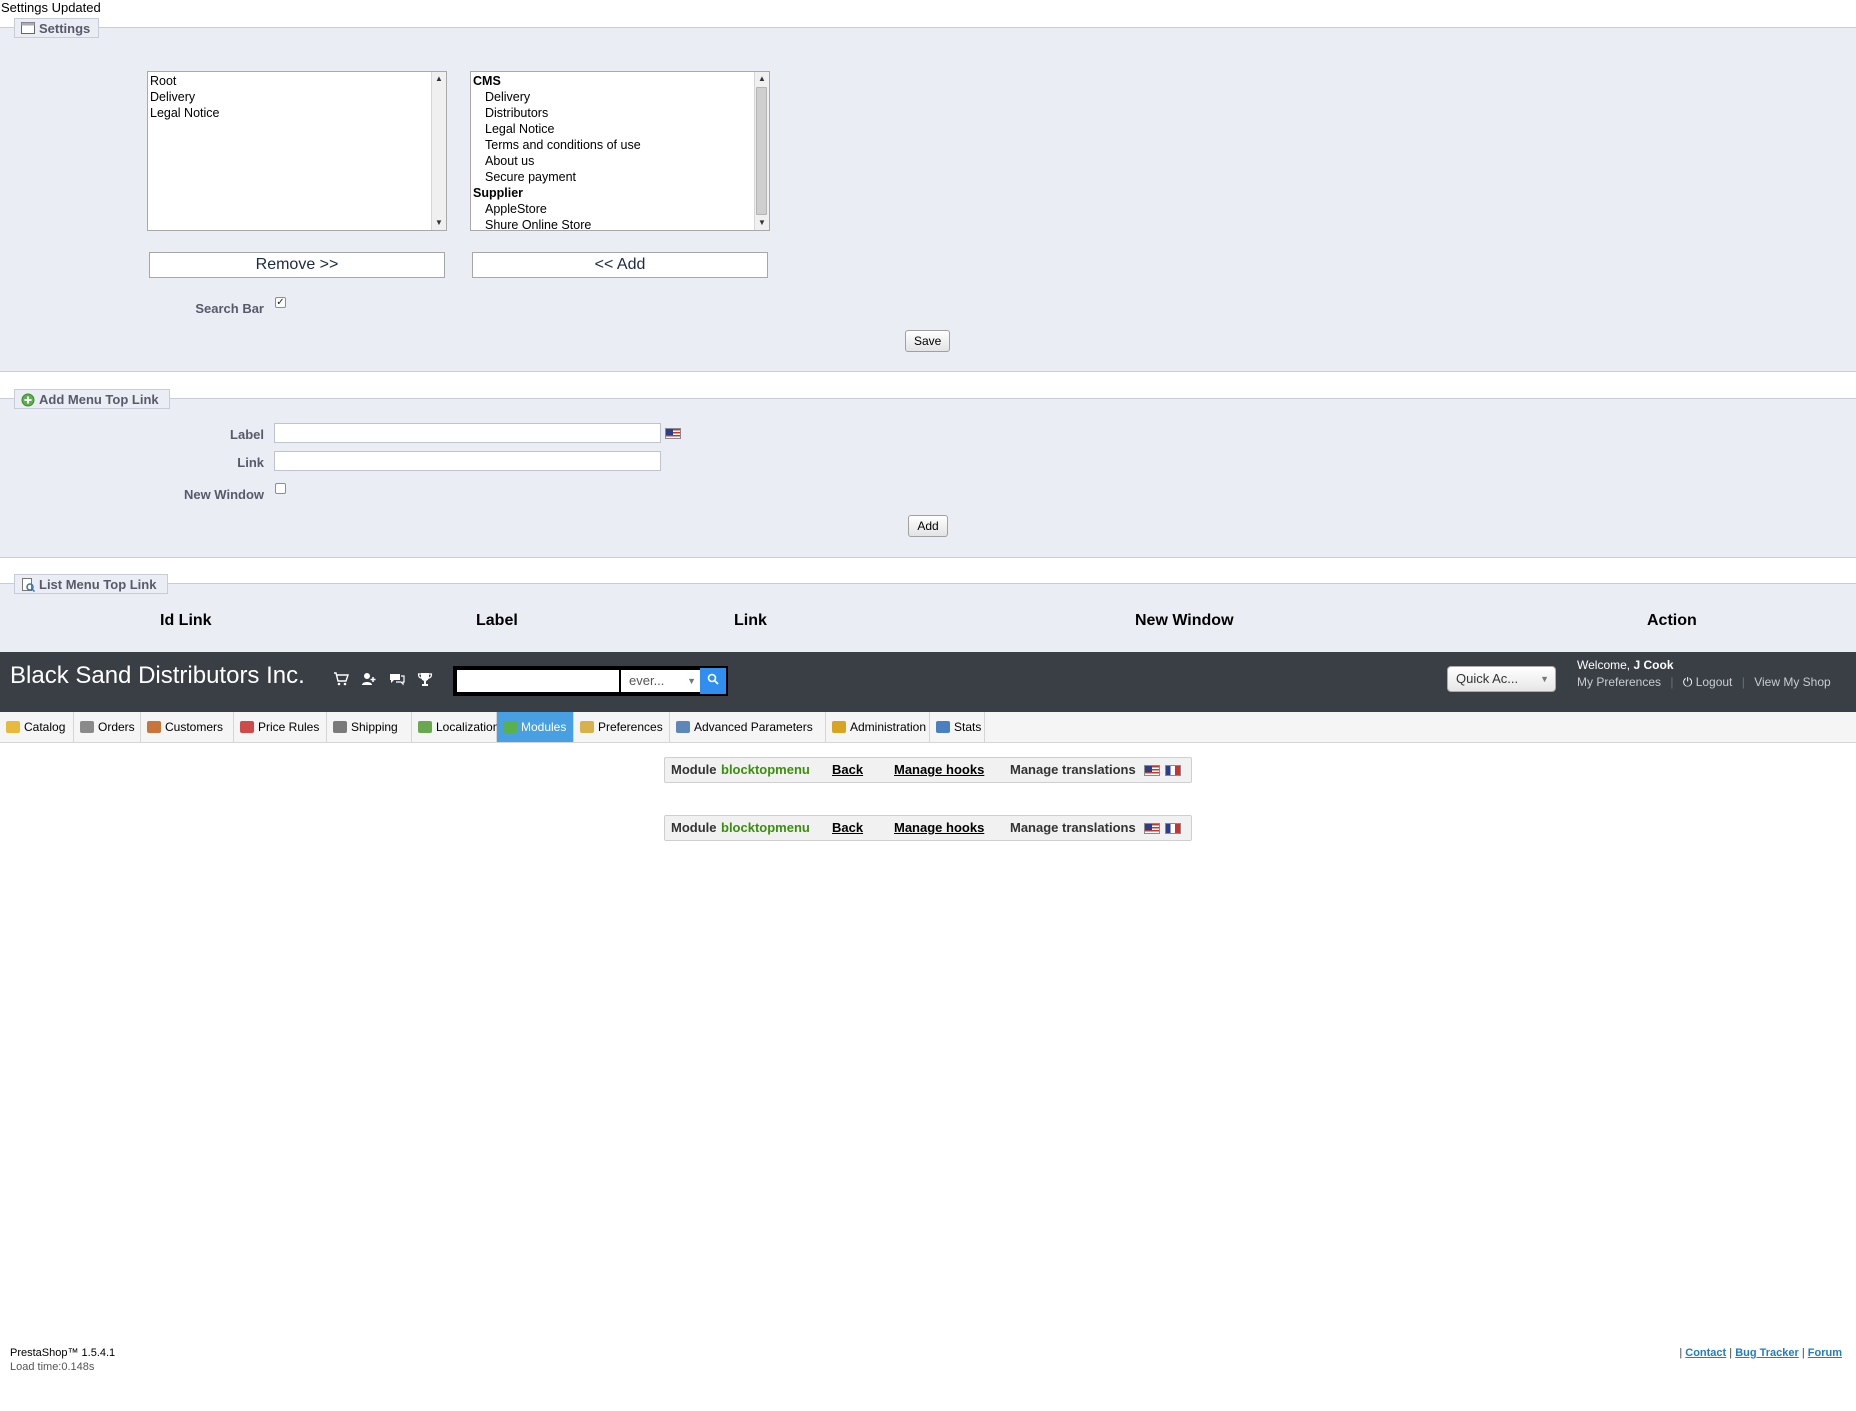 Image resolution: width=1856 pixels, height=1411 pixels. I want to click on tab-advanced-parameters: Advanced Parameters, so click(748, 727).